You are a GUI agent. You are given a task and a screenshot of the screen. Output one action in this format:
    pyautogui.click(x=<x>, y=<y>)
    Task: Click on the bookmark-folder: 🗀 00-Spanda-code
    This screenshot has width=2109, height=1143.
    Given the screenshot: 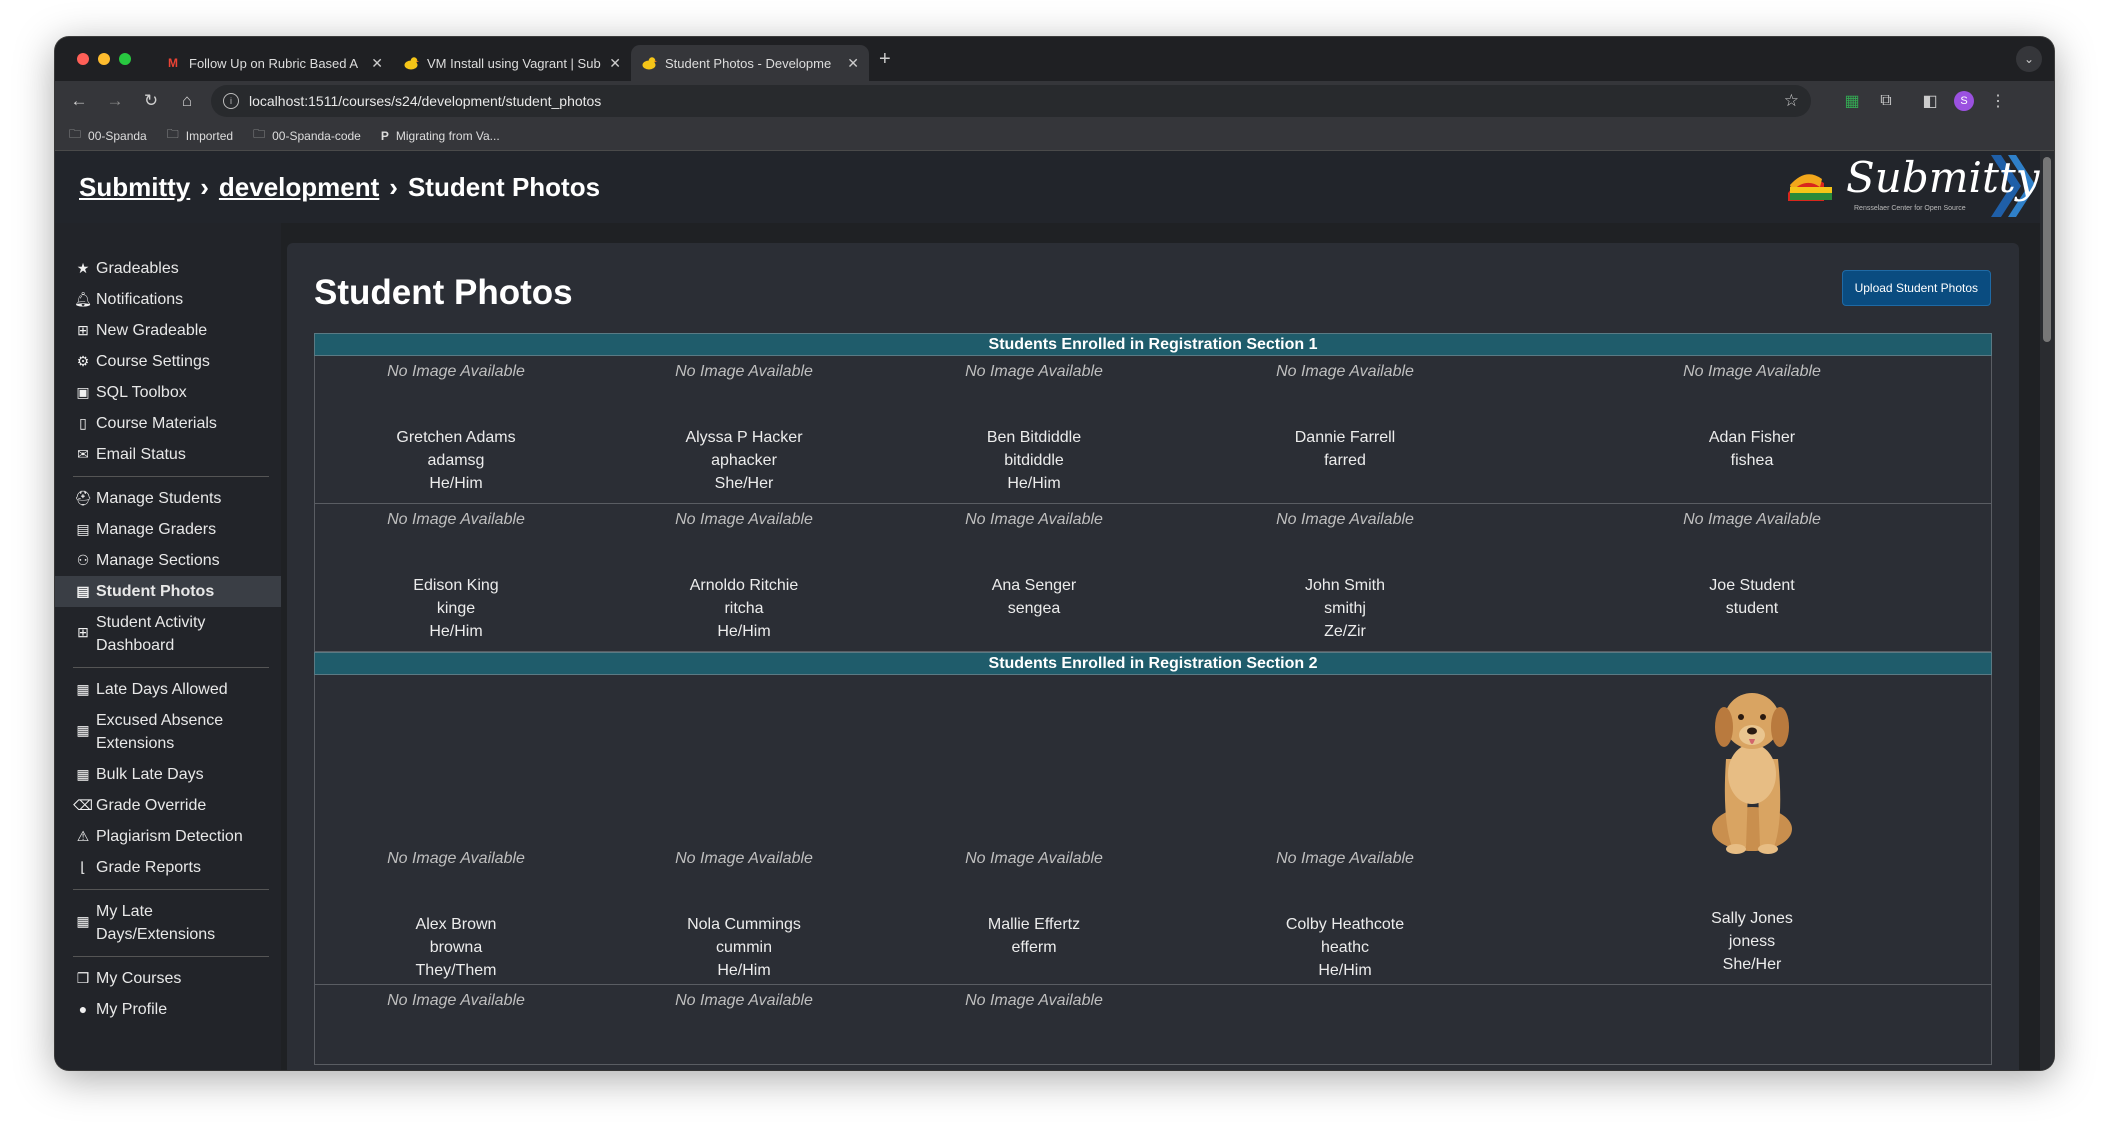 What is the action you would take?
    pyautogui.click(x=307, y=135)
    